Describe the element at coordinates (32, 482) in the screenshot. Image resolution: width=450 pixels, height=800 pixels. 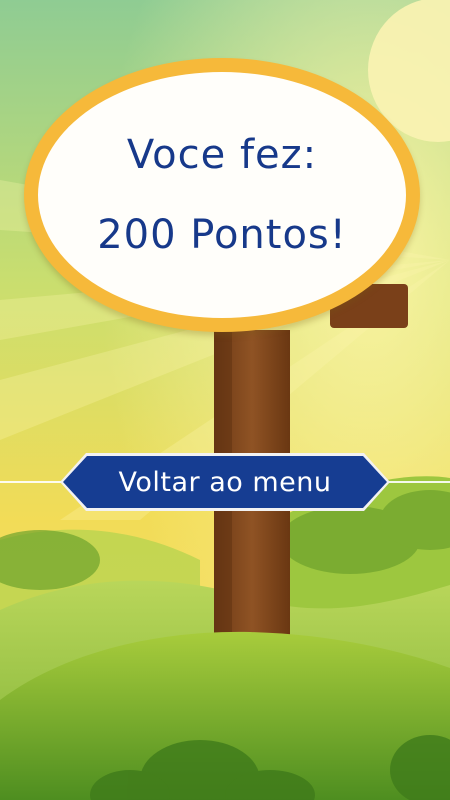
I see `divider-line-left` at that location.